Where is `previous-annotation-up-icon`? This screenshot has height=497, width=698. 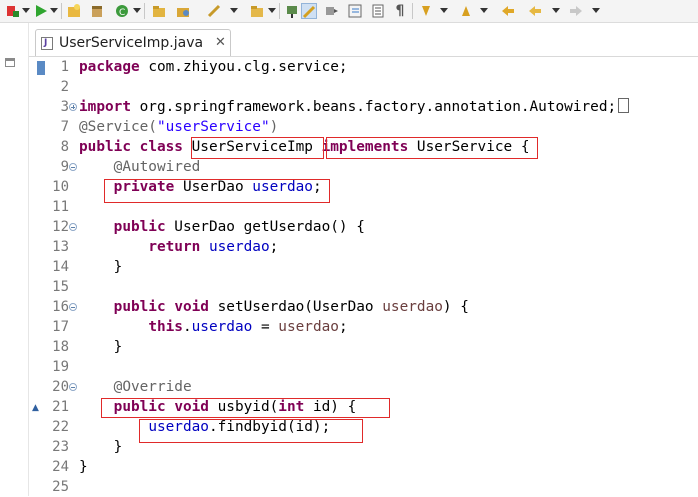
previous-annotation-up-icon is located at coordinates (466, 11).